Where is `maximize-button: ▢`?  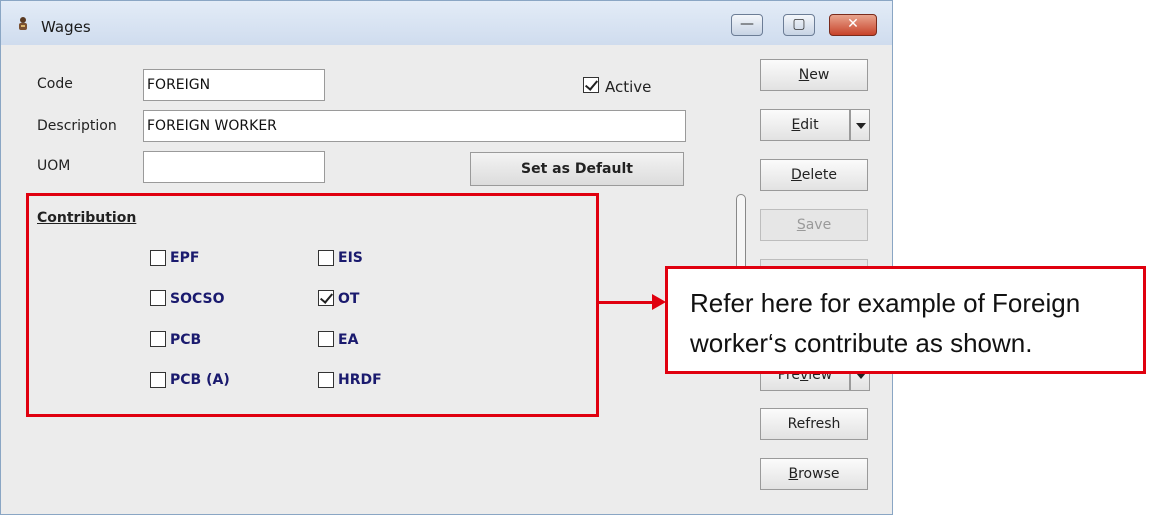 maximize-button: ▢ is located at coordinates (799, 25).